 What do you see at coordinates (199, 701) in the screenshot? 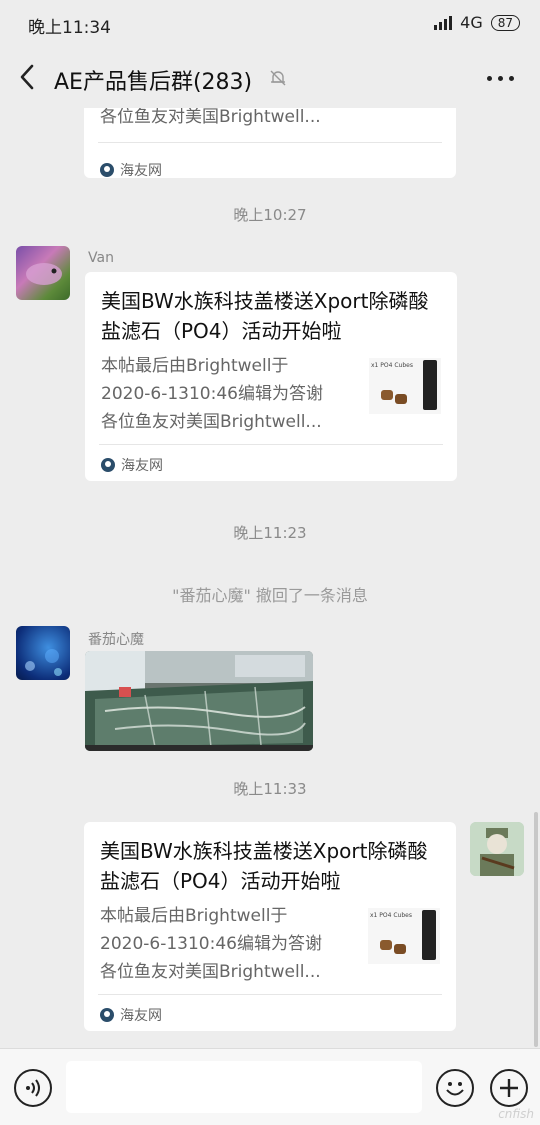
I see `image-message` at bounding box center [199, 701].